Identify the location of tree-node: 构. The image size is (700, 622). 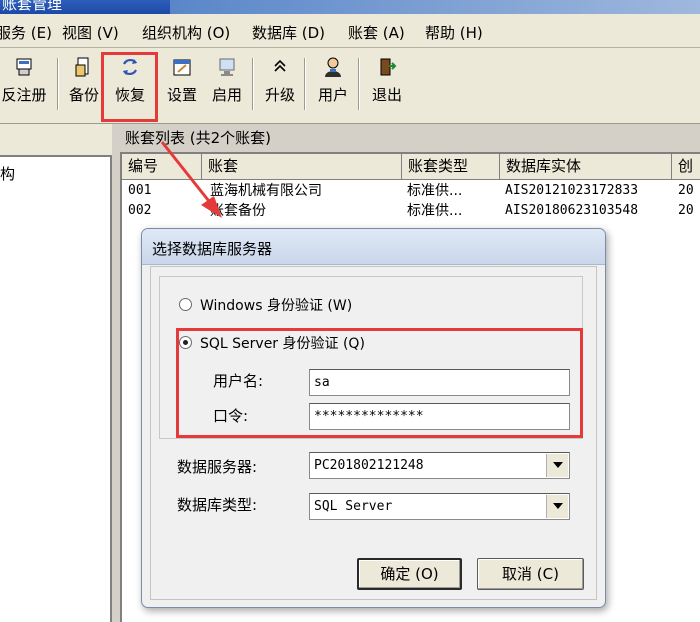
(7, 173).